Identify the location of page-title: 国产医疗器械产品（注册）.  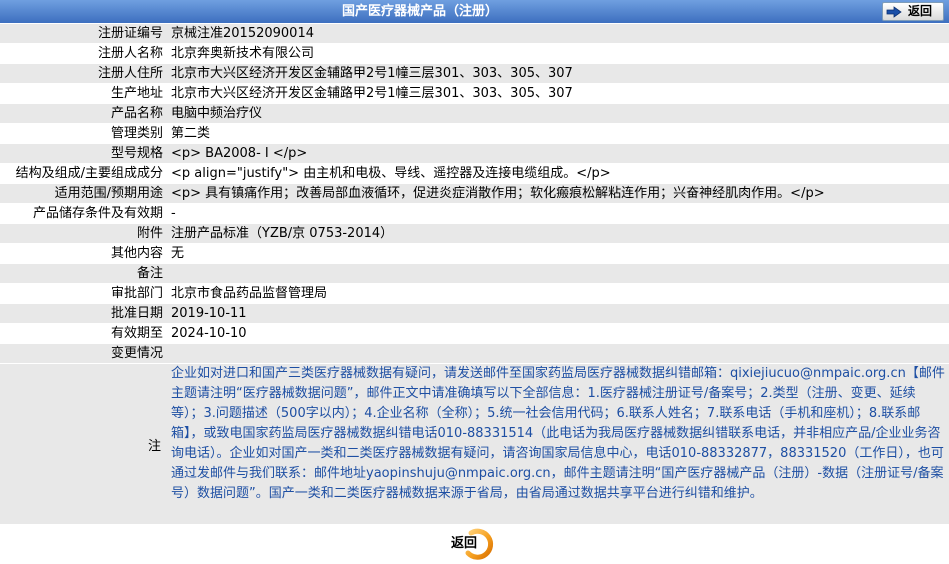
(419, 11).